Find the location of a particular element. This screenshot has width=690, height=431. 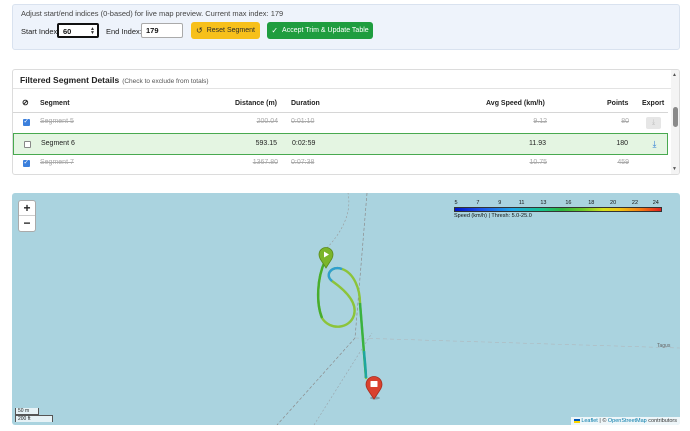

row-duration: 0:01:10 is located at coordinates (303, 121).